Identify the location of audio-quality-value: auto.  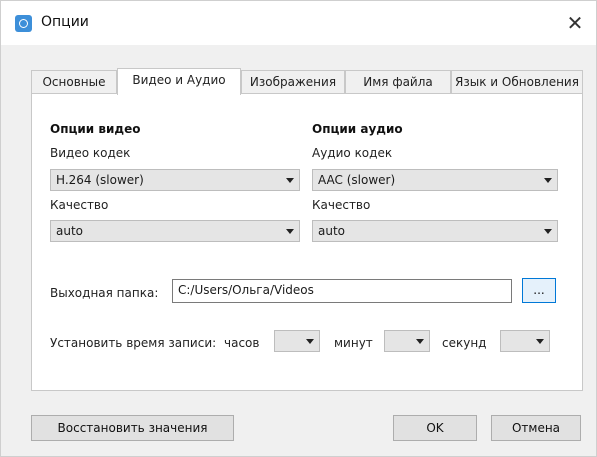
(332, 231).